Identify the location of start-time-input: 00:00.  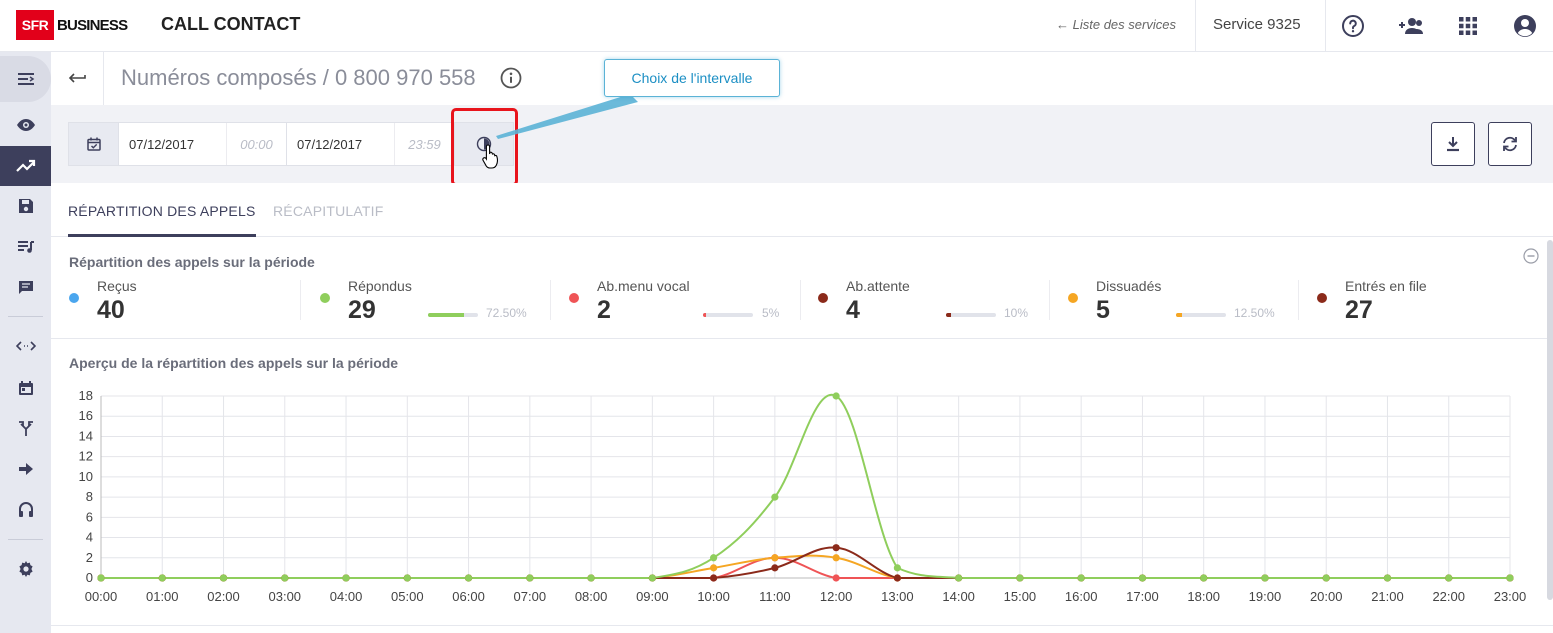
(257, 144).